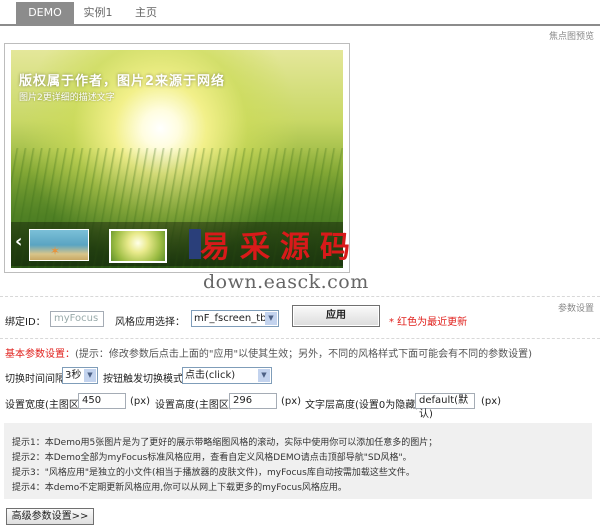 The image size is (600, 525). What do you see at coordinates (18, 242) in the screenshot?
I see `prev-arrow-icon: ‹` at bounding box center [18, 242].